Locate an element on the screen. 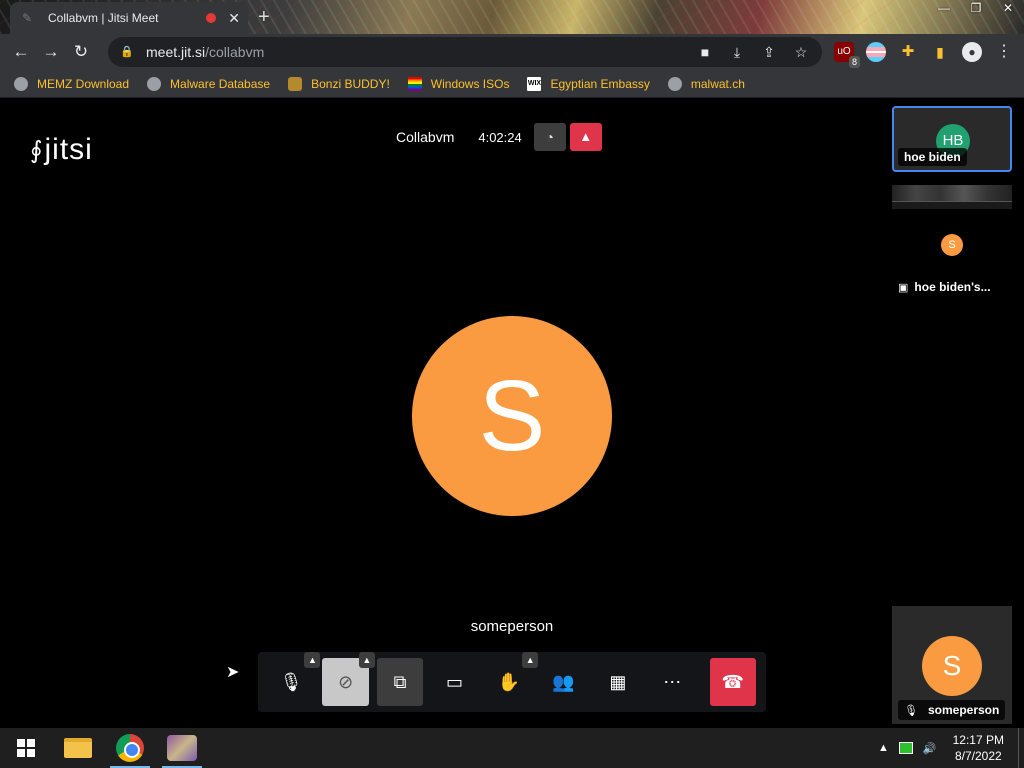  ublock-badge: 8 is located at coordinates (854, 62).